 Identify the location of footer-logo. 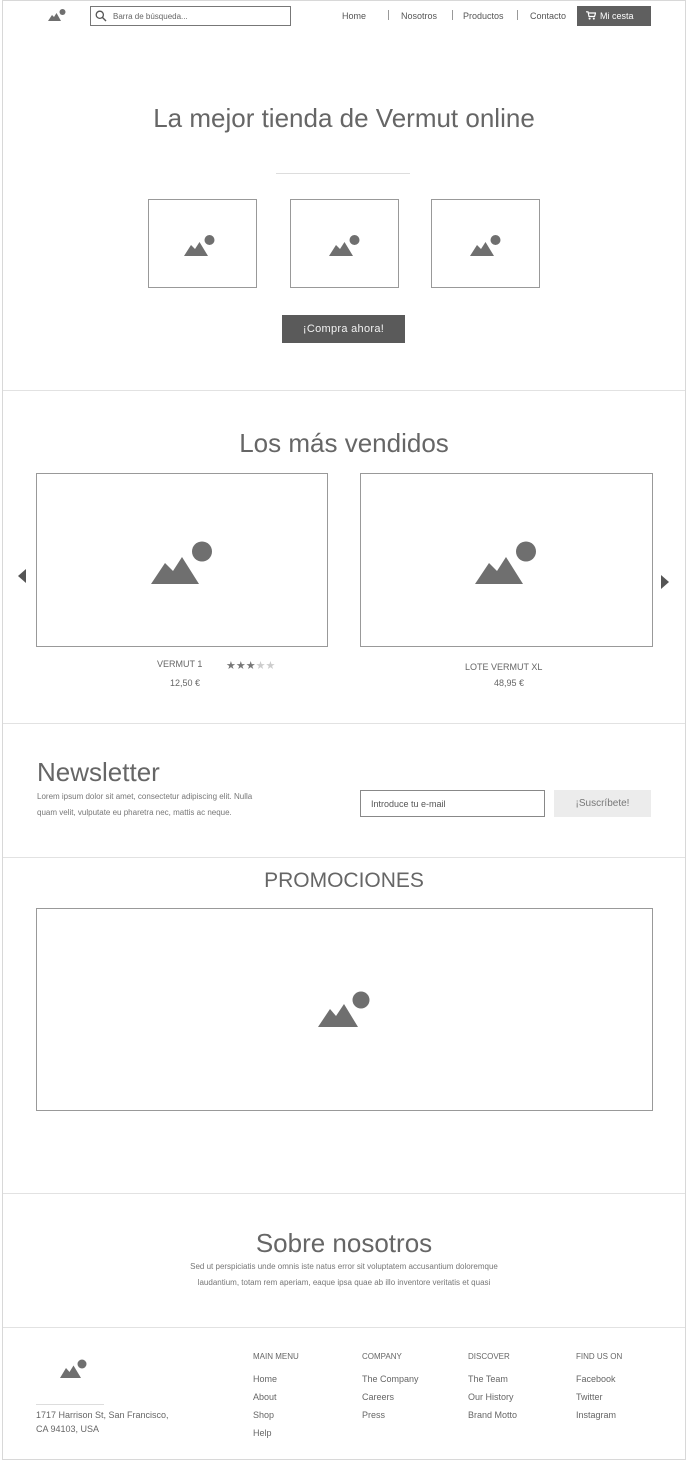
(73, 1368).